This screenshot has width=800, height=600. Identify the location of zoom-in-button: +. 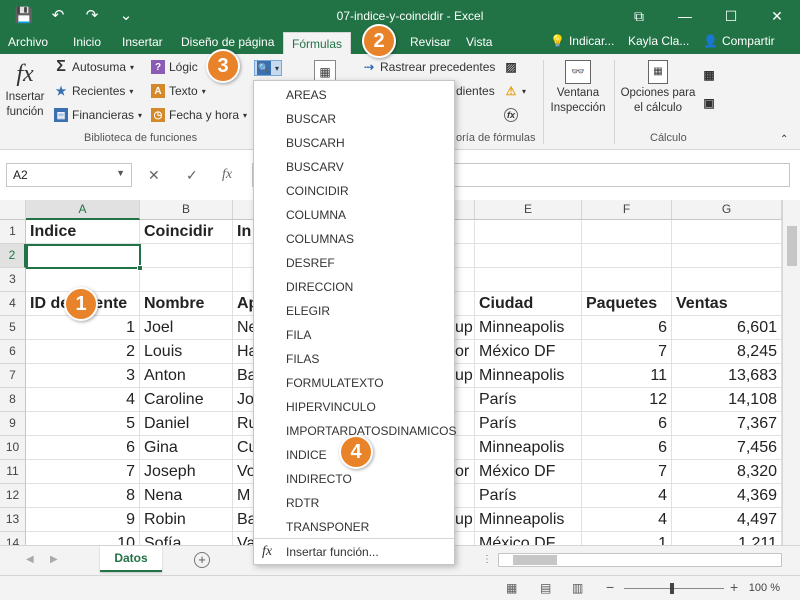
(734, 587).